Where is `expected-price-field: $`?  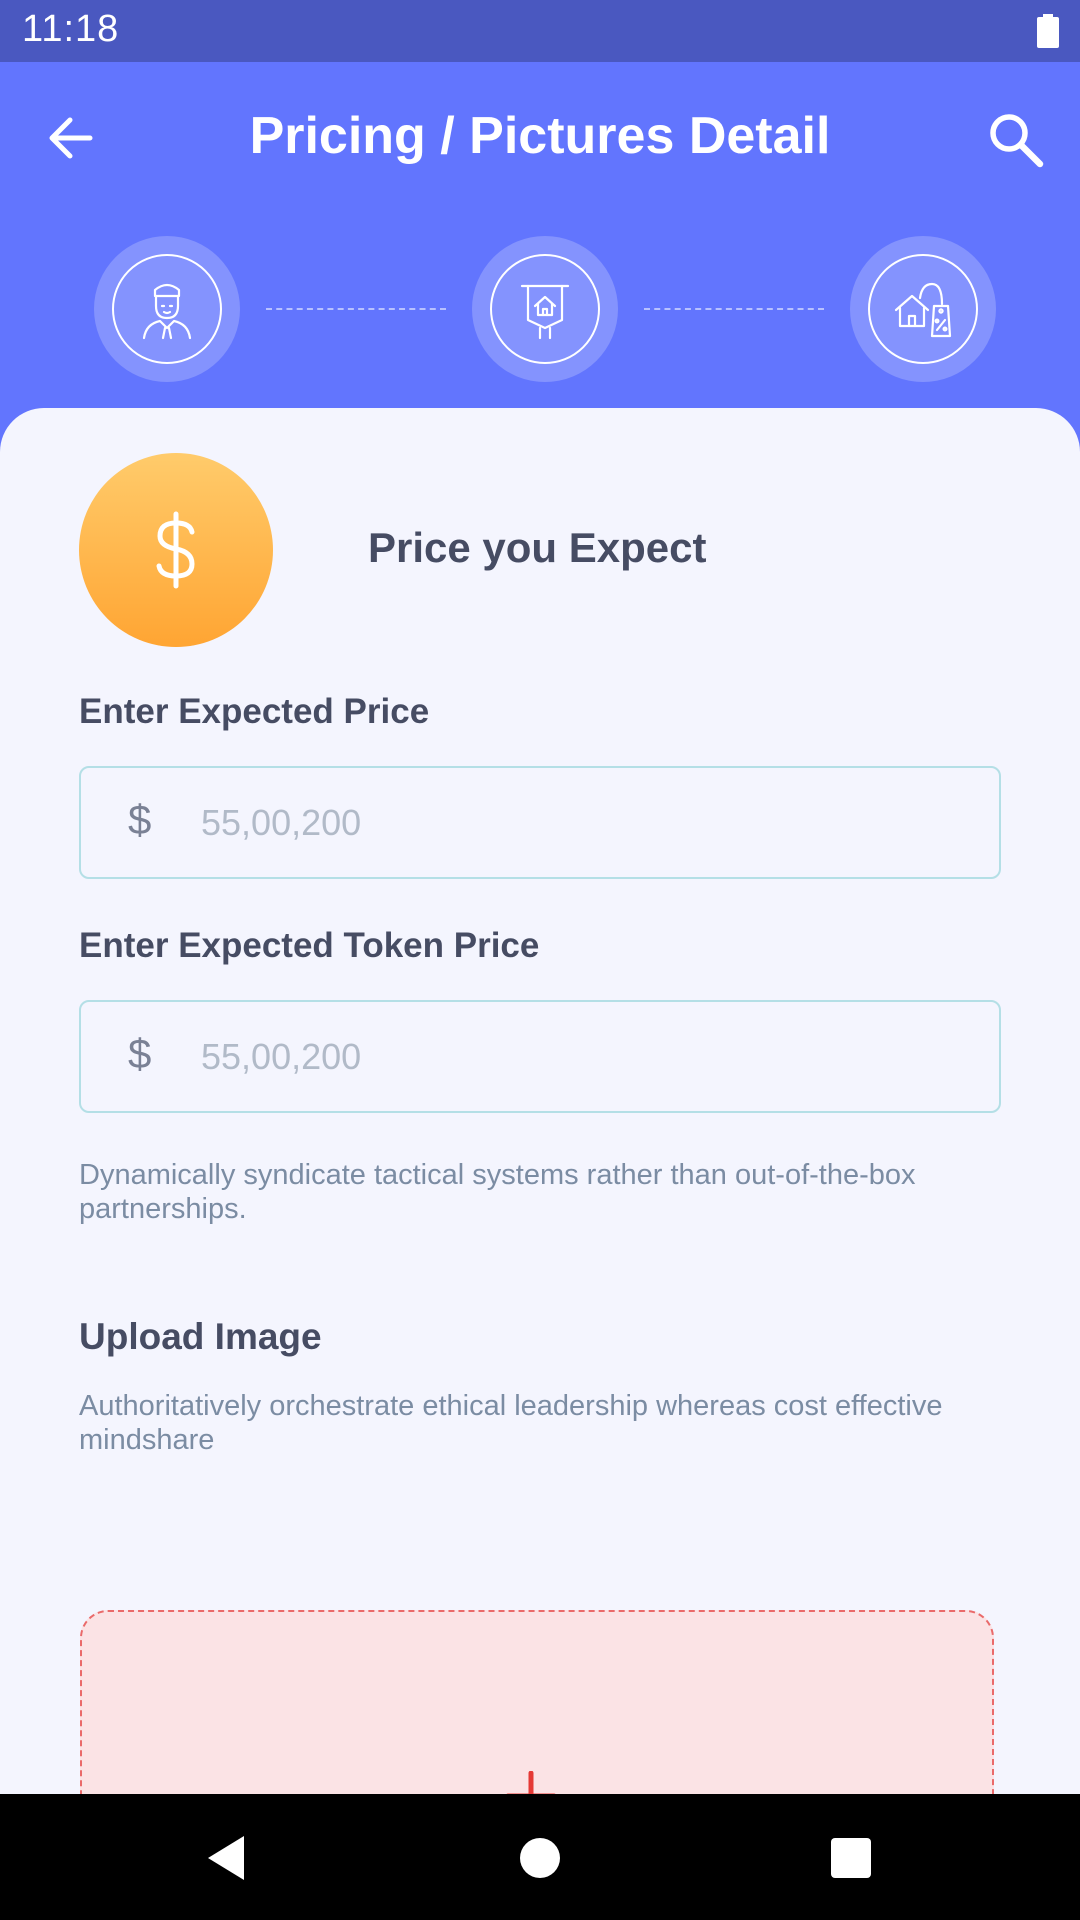 expected-price-field: $ is located at coordinates (540, 822).